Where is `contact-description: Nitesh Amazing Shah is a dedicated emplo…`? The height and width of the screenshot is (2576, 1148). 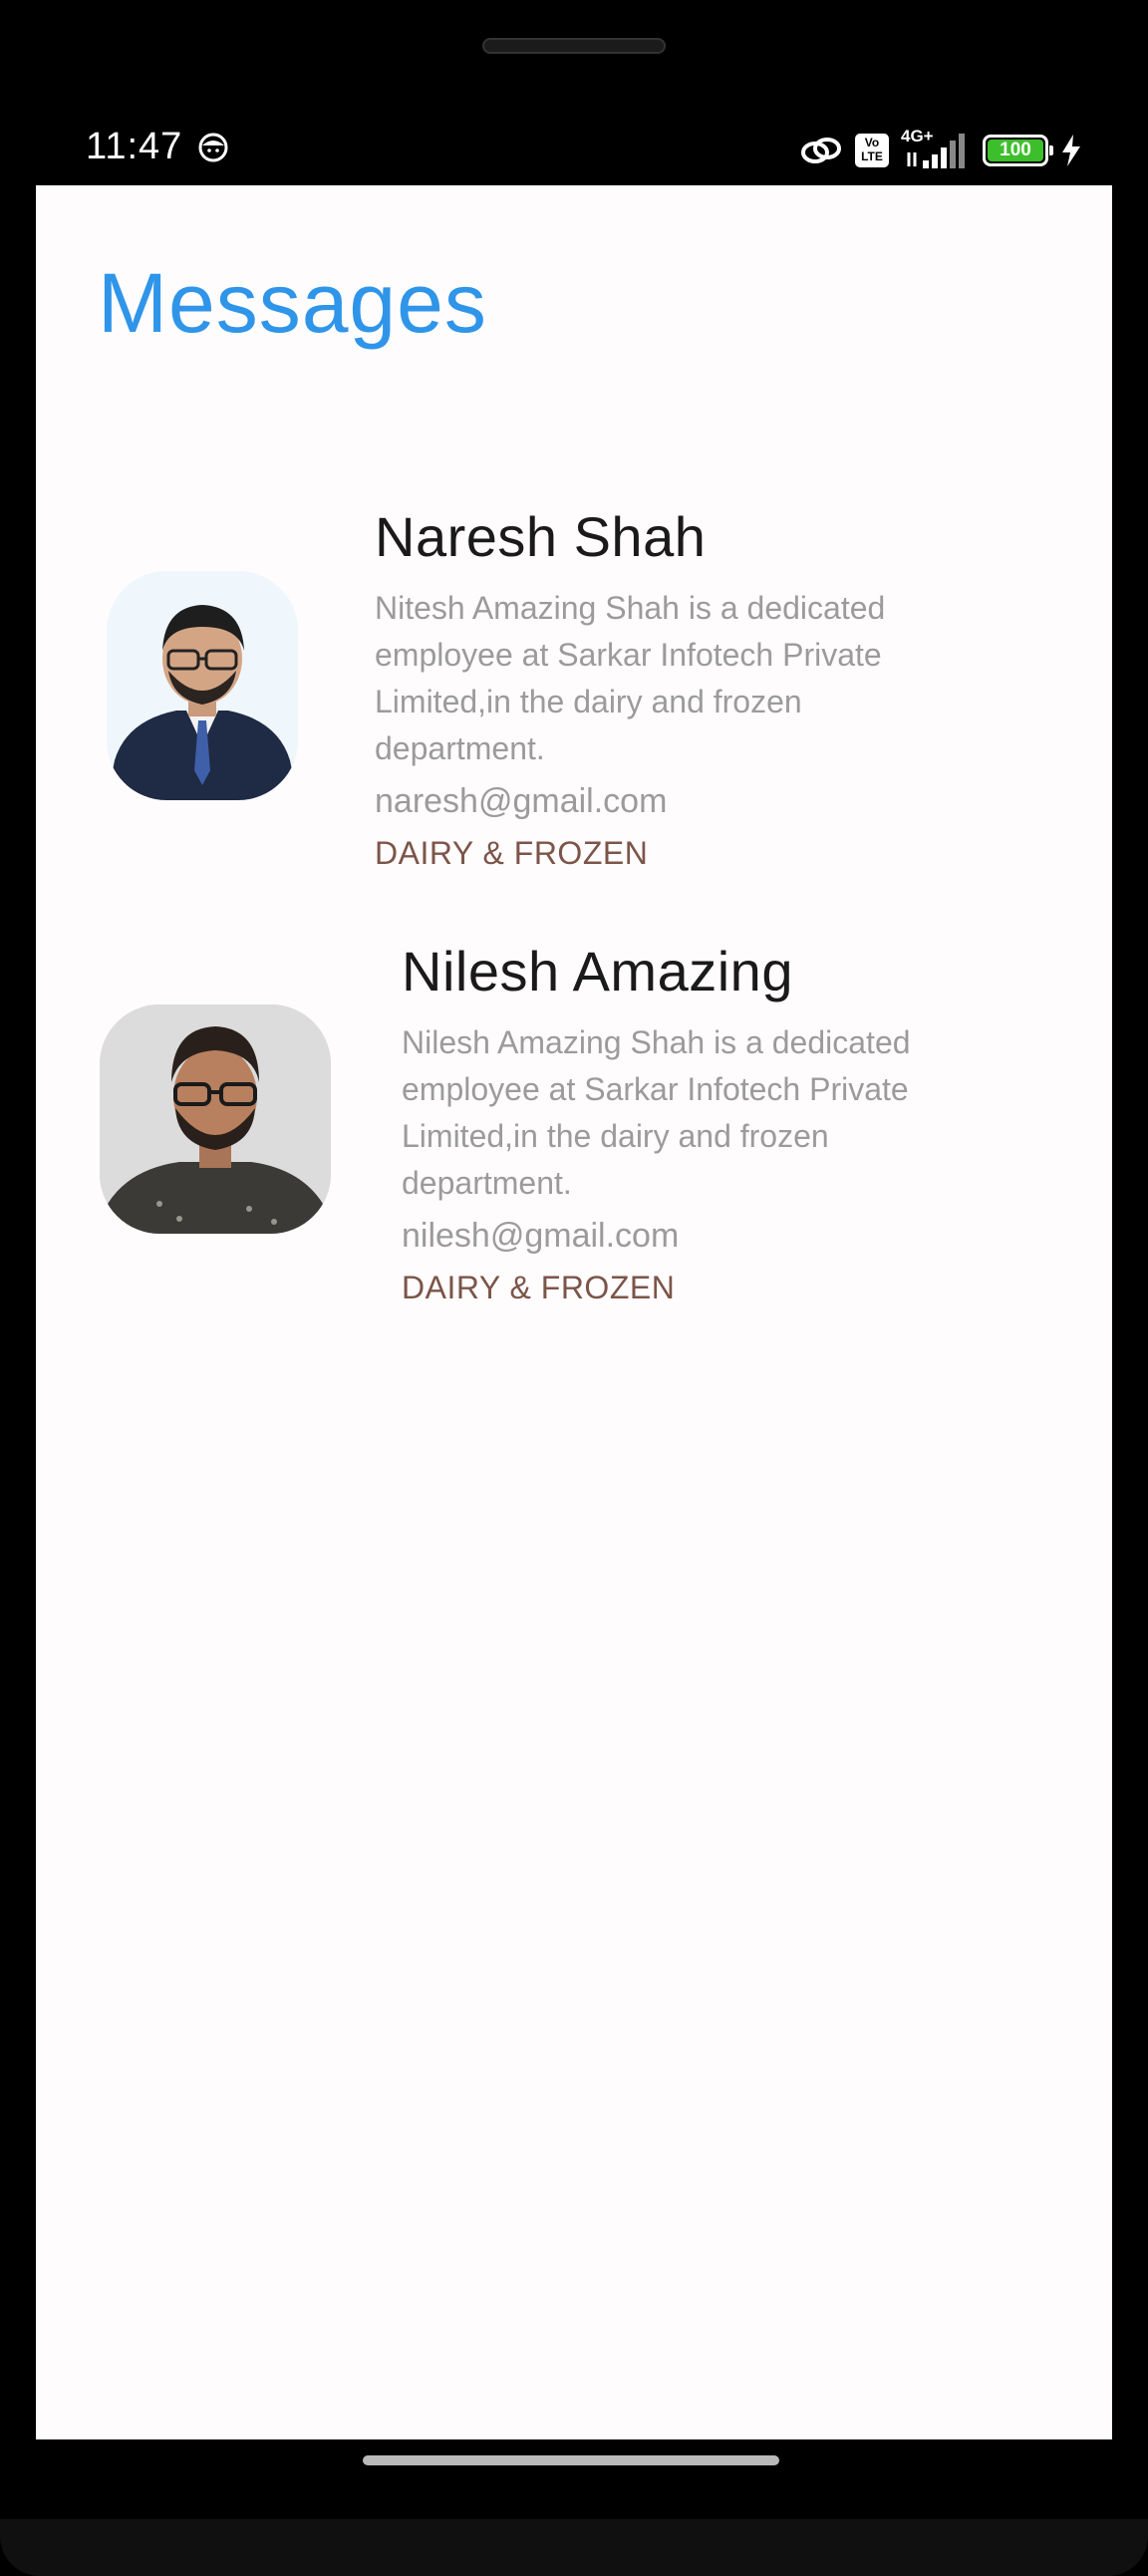
contact-description: Nitesh Amazing Shah is a dedicated emplo… is located at coordinates (630, 678).